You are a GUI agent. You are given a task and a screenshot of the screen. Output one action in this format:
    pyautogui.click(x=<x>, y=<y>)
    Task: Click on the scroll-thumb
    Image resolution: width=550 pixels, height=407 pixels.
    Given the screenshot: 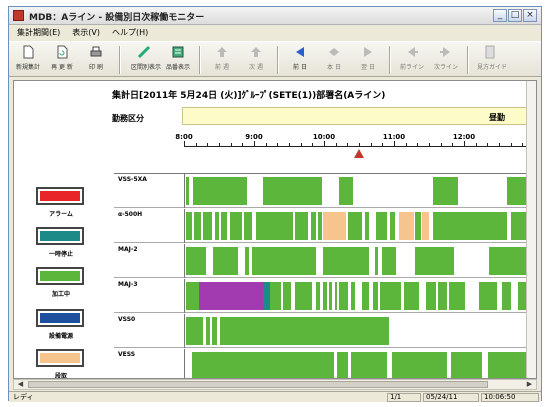 What is the action you would take?
    pyautogui.click(x=258, y=384)
    